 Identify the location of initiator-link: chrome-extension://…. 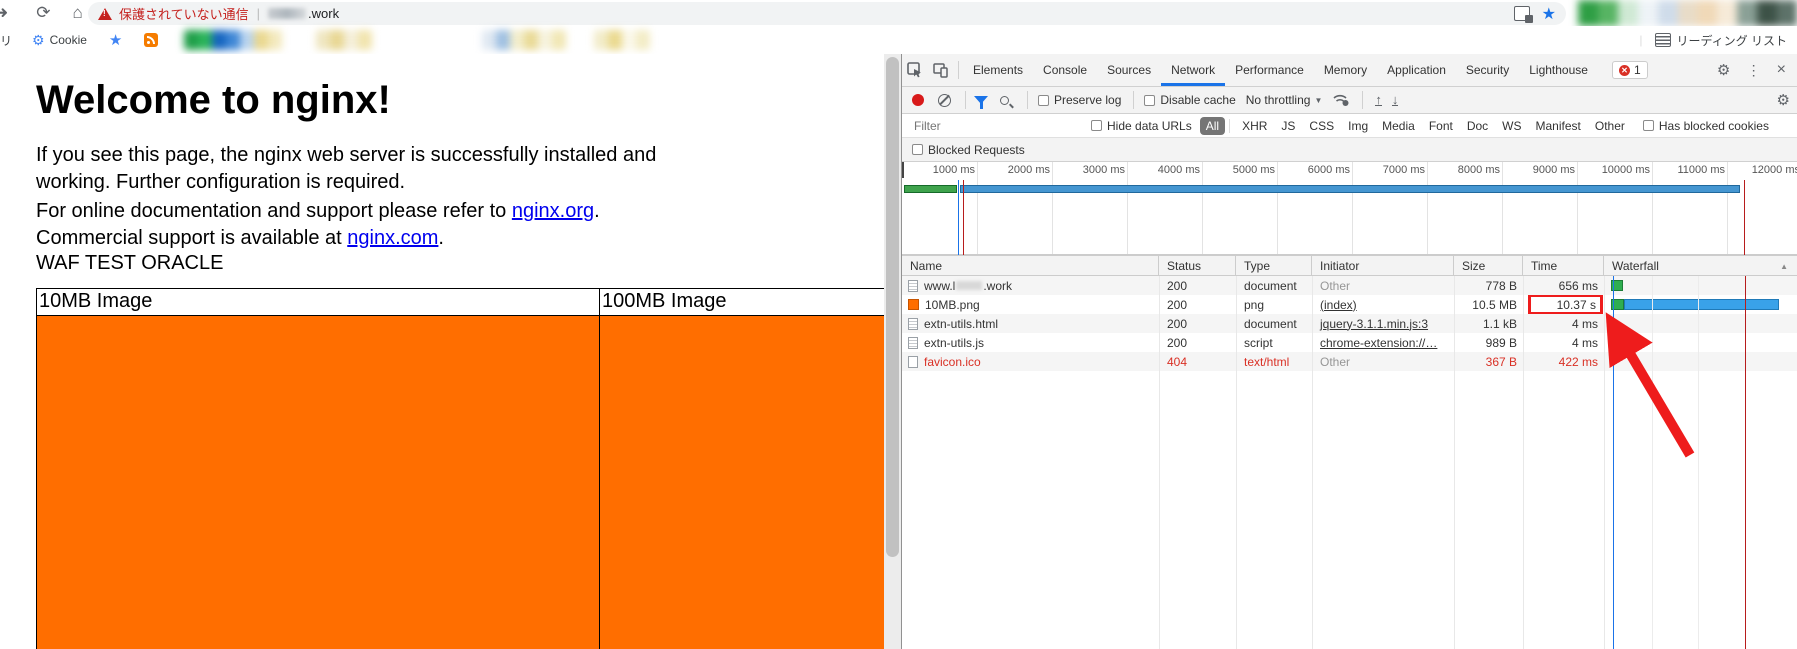
(1378, 343).